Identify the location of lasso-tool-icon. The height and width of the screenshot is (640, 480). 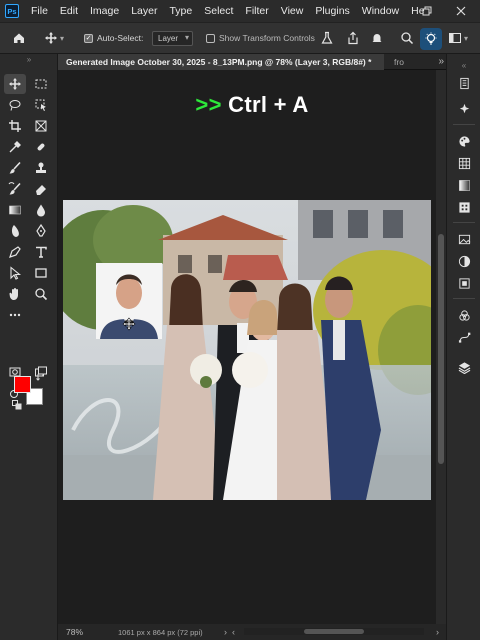
(15, 105).